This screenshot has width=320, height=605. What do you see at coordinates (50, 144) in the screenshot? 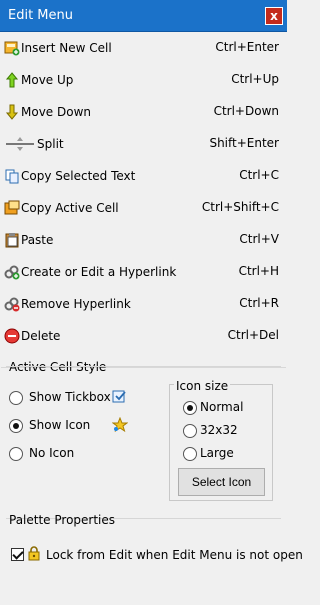
I see `menu-item-label: Split` at bounding box center [50, 144].